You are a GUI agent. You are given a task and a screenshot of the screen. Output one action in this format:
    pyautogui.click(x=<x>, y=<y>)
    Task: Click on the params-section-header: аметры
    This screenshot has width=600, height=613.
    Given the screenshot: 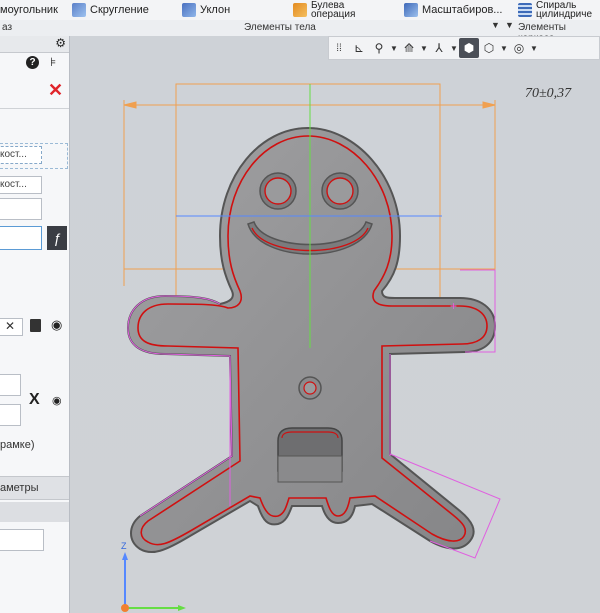 What is the action you would take?
    pyautogui.click(x=34, y=488)
    